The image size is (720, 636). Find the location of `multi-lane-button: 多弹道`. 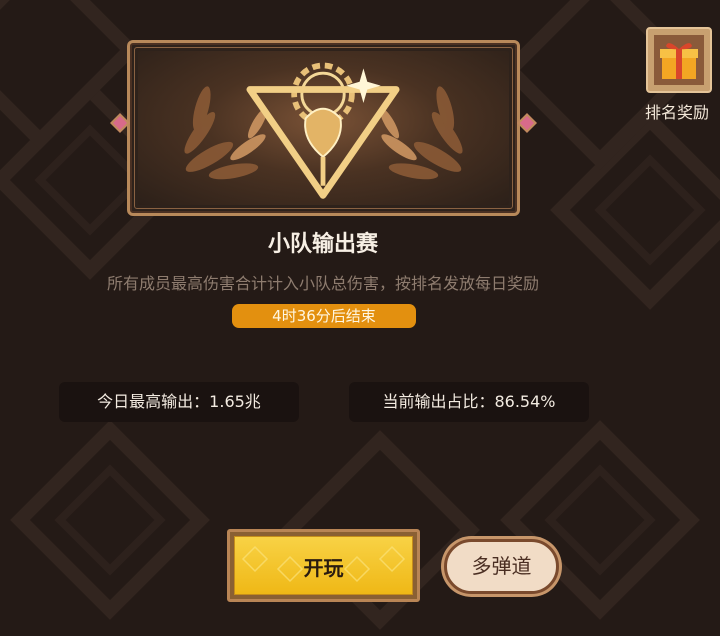

multi-lane-button: 多弹道 is located at coordinates (501, 566).